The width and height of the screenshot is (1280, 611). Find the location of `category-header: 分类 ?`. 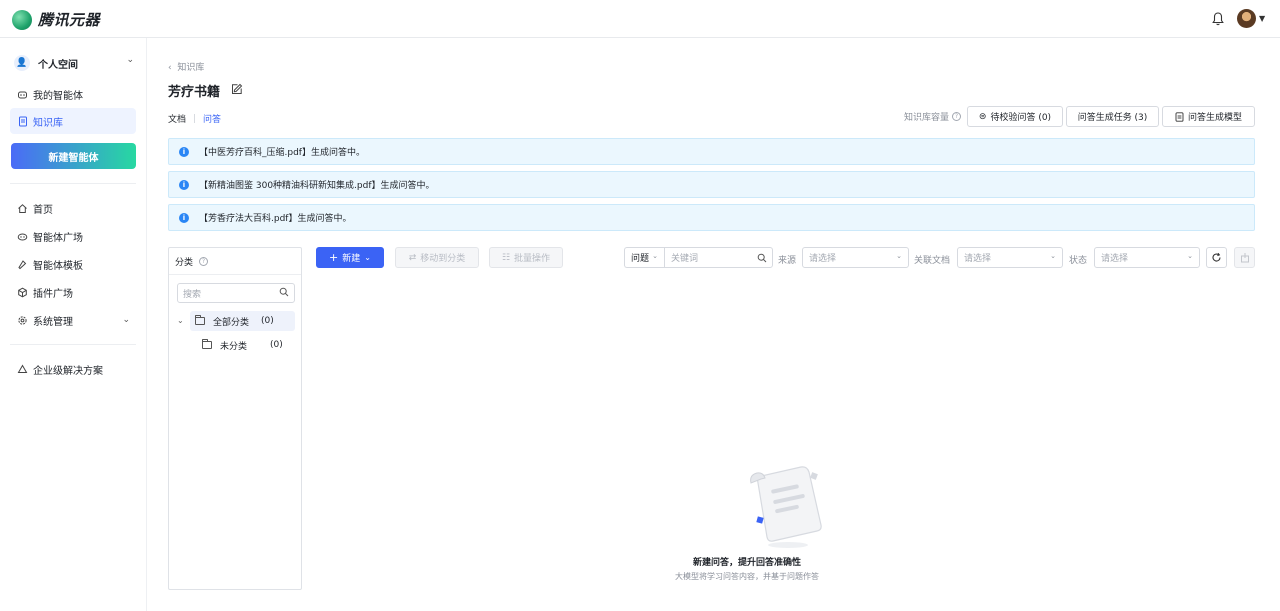

category-header: 分类 ? is located at coordinates (235, 261).